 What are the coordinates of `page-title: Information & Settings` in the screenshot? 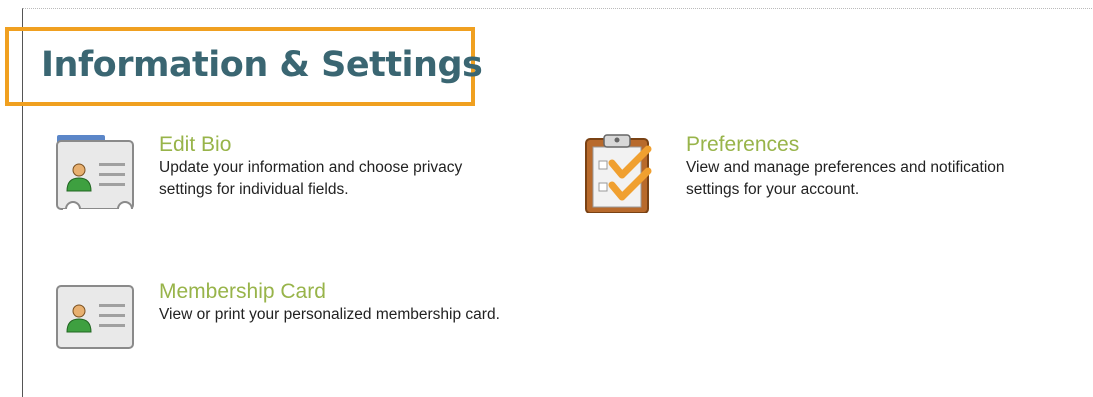 It's located at (262, 65).